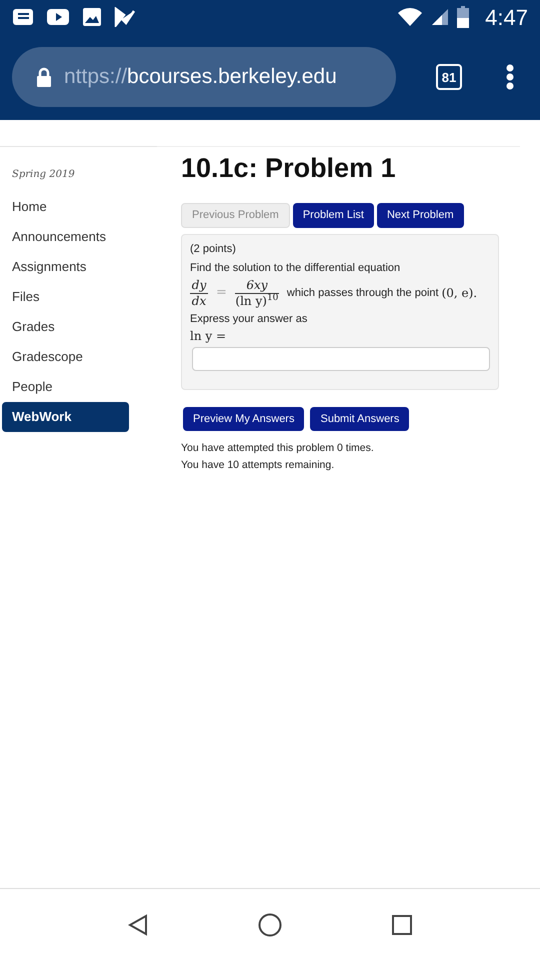  What do you see at coordinates (296, 268) in the screenshot?
I see `prompt-text: Find the solution to the differential equation` at bounding box center [296, 268].